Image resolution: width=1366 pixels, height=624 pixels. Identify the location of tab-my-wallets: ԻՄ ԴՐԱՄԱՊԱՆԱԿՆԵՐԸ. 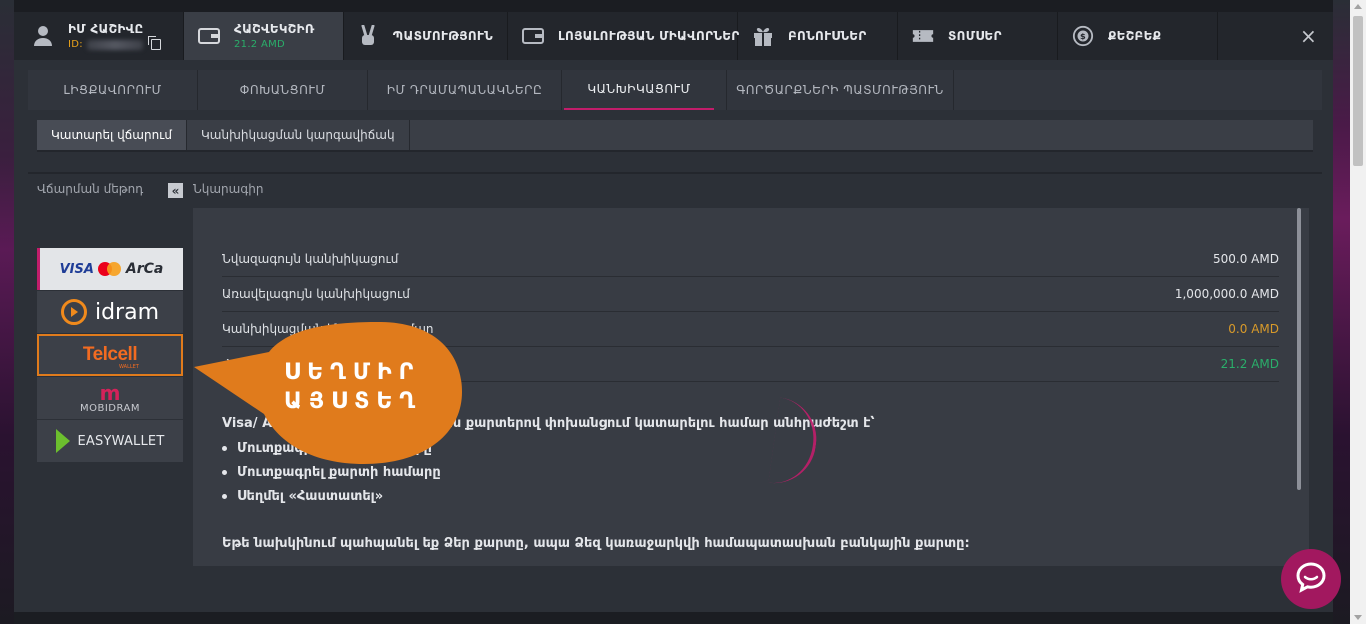
(465, 90).